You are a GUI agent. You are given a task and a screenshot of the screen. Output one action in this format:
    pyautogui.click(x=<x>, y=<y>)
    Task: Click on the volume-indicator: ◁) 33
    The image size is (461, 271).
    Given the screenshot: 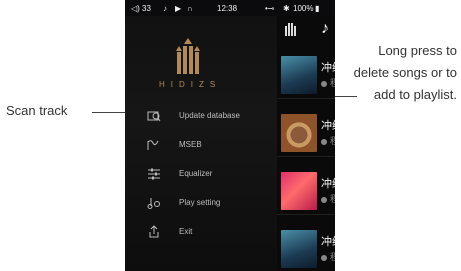 What is the action you would take?
    pyautogui.click(x=141, y=8)
    